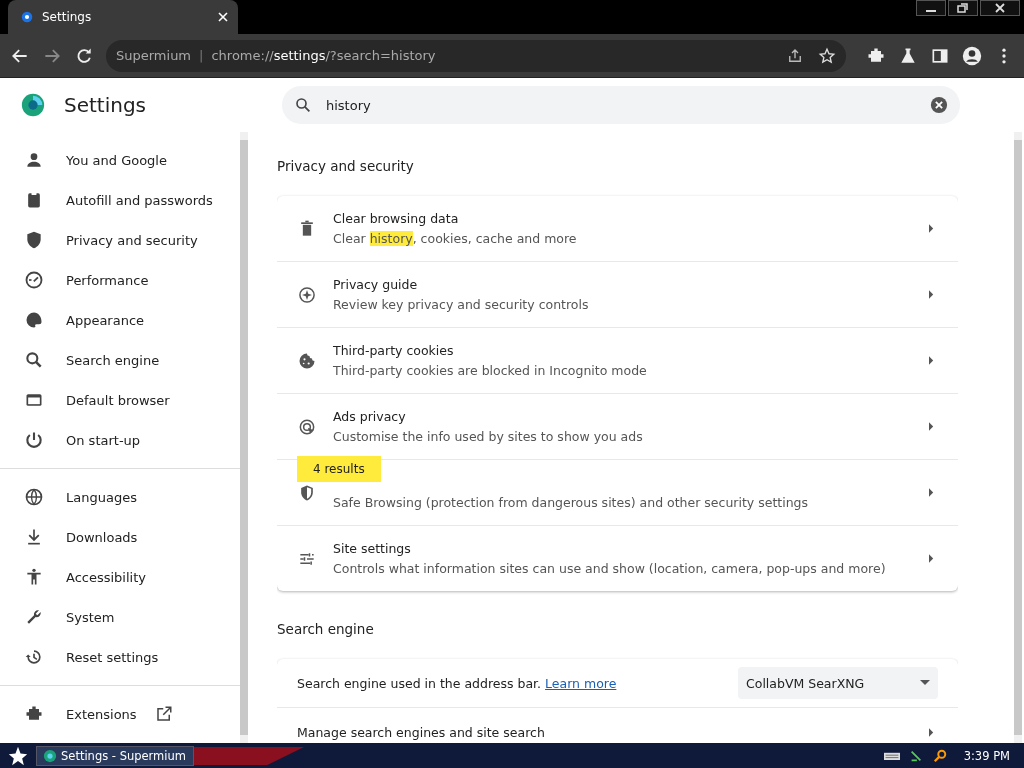 The height and width of the screenshot is (768, 1024). Describe the element at coordinates (617, 228) in the screenshot. I see `settings-row: Clear browsing data Clear history, cookies, cache and more` at that location.